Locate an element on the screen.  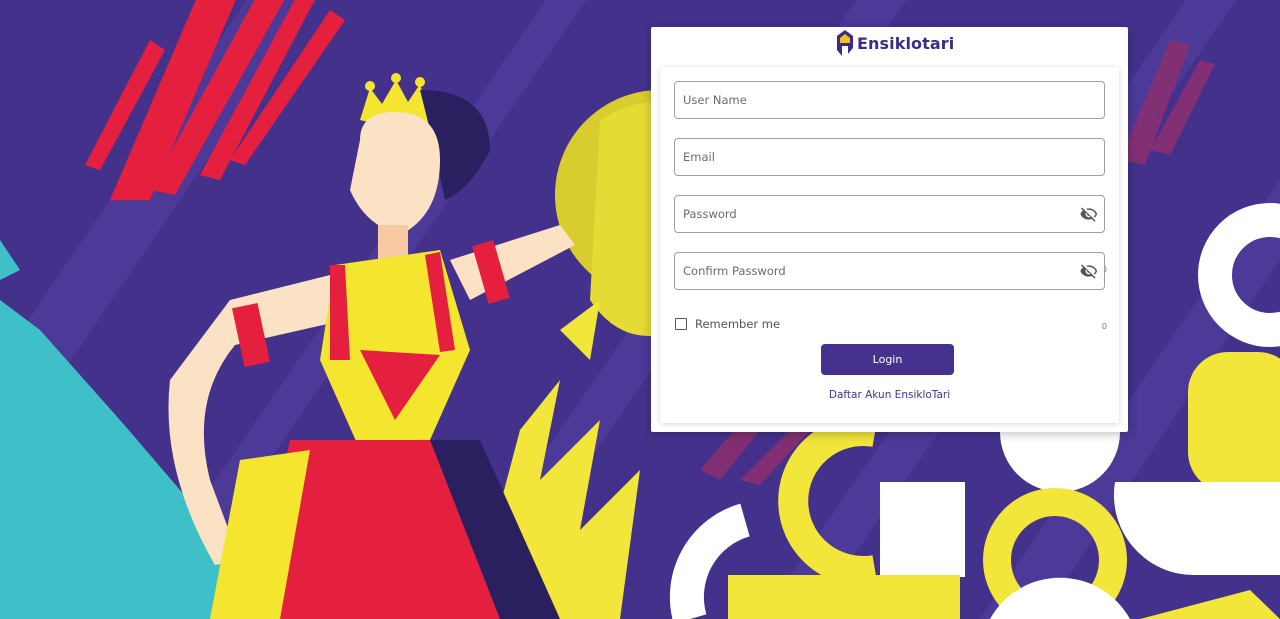
confirm-password-field-wrapper is located at coordinates (889, 271).